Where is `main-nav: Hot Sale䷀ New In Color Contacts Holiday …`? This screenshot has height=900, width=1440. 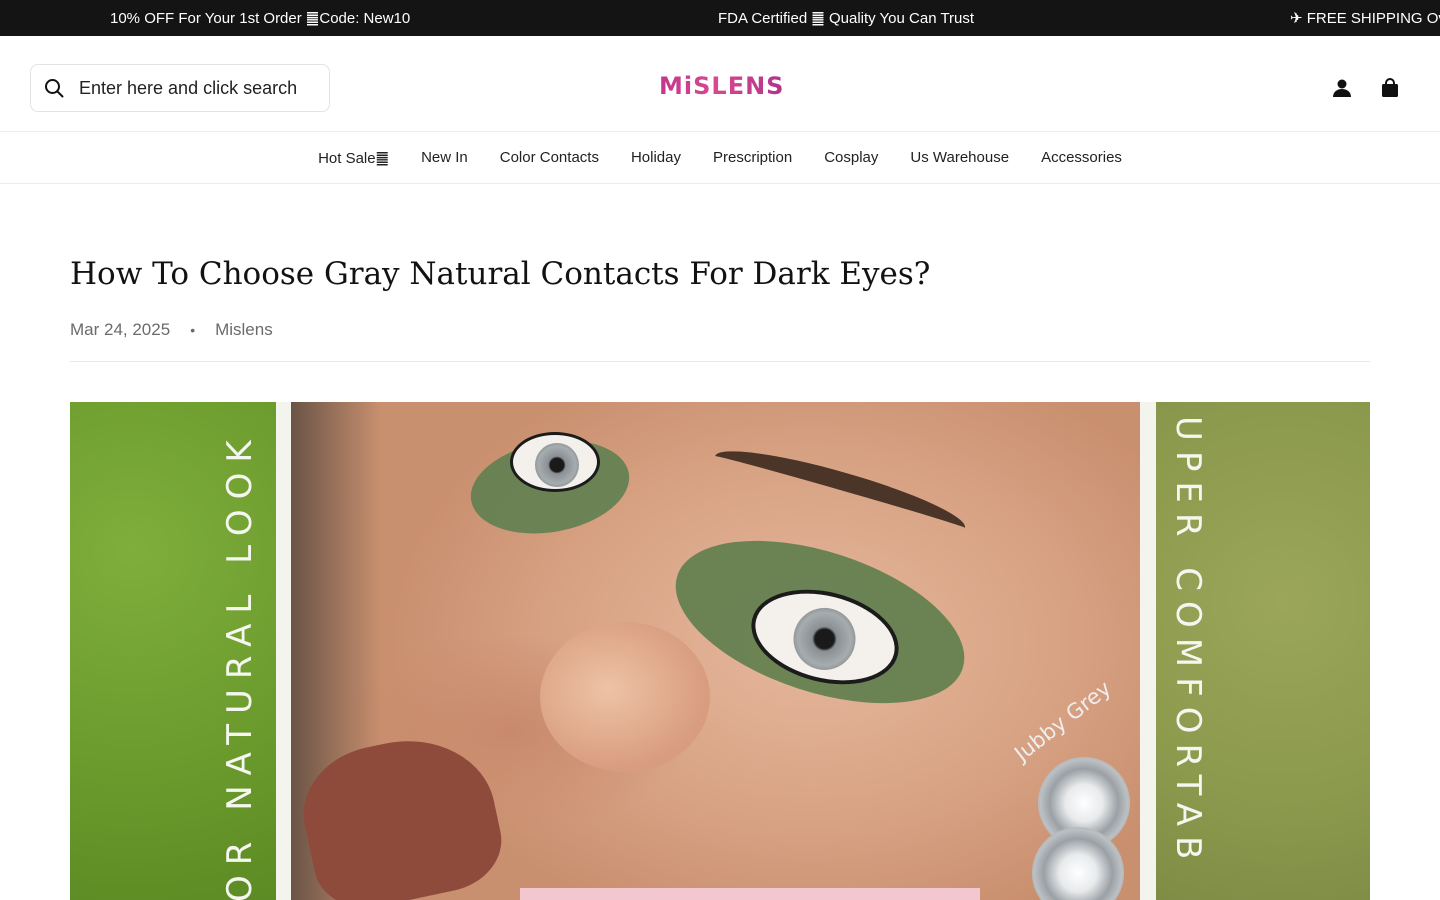
main-nav: Hot Sale䷀ New In Color Contacts Holiday … is located at coordinates (720, 158).